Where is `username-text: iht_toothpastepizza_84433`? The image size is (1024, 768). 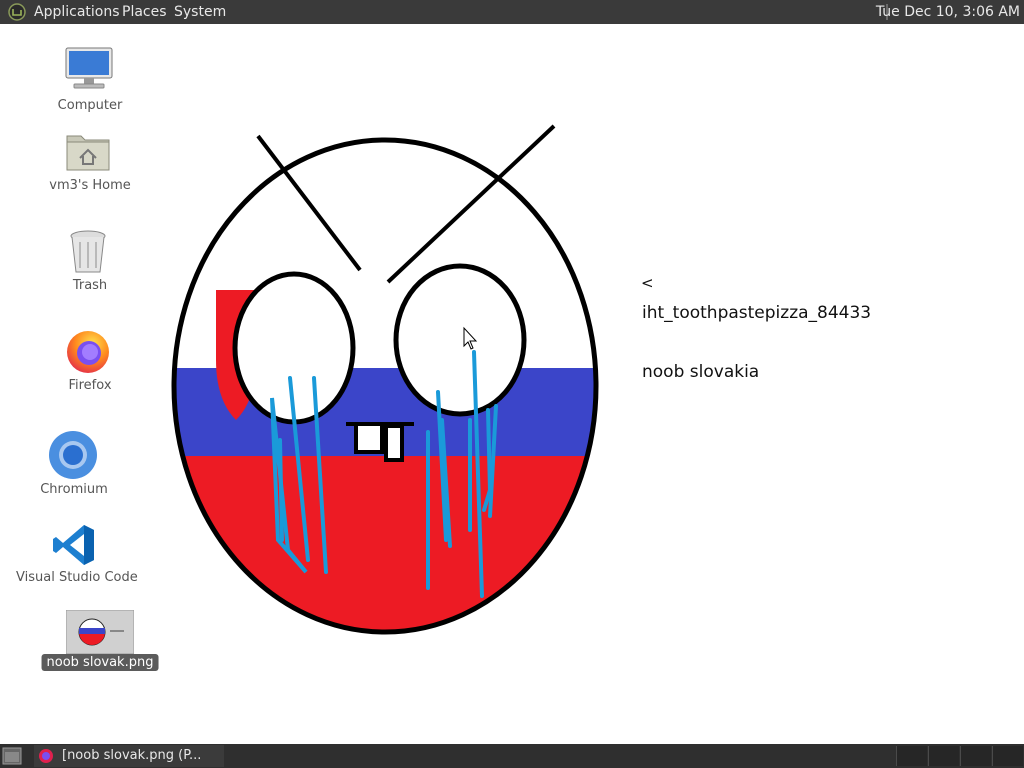
username-text: iht_toothpastepizza_84433 is located at coordinates (757, 313).